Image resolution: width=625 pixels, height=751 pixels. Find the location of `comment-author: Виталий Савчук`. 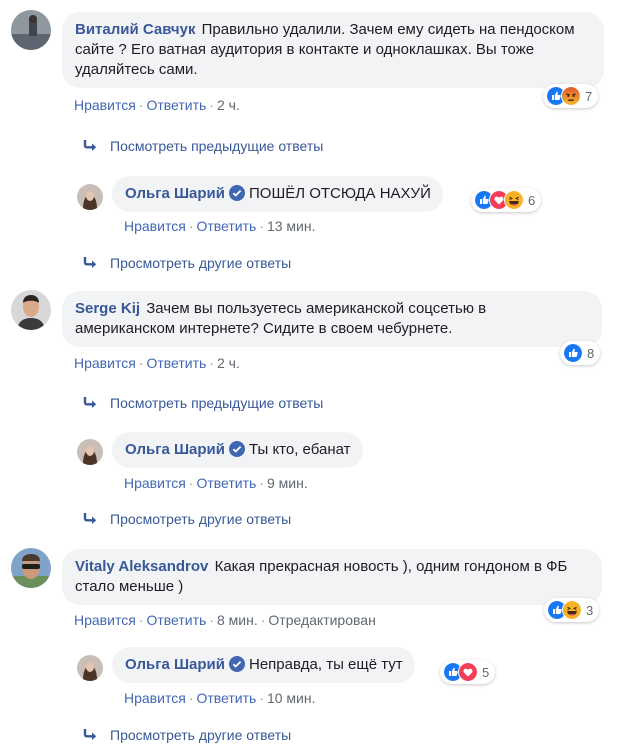

comment-author: Виталий Савчук is located at coordinates (135, 29).